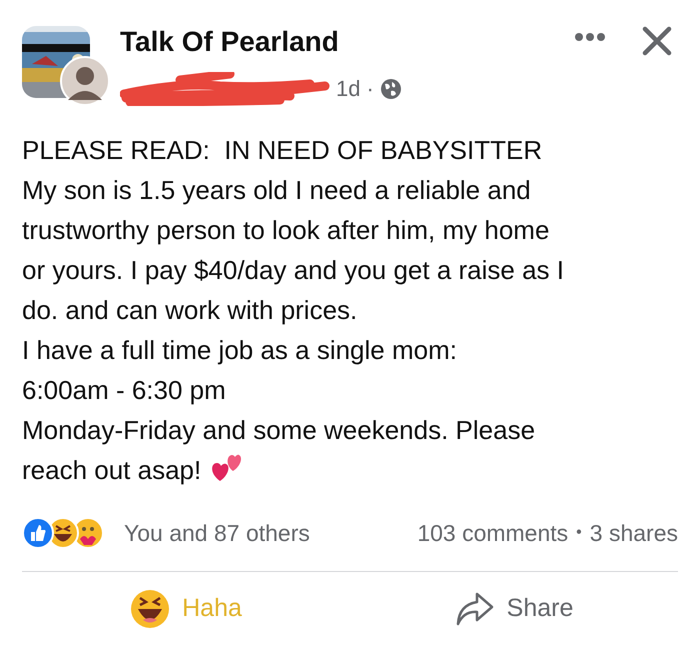  I want to click on post-time: 1d, so click(348, 89).